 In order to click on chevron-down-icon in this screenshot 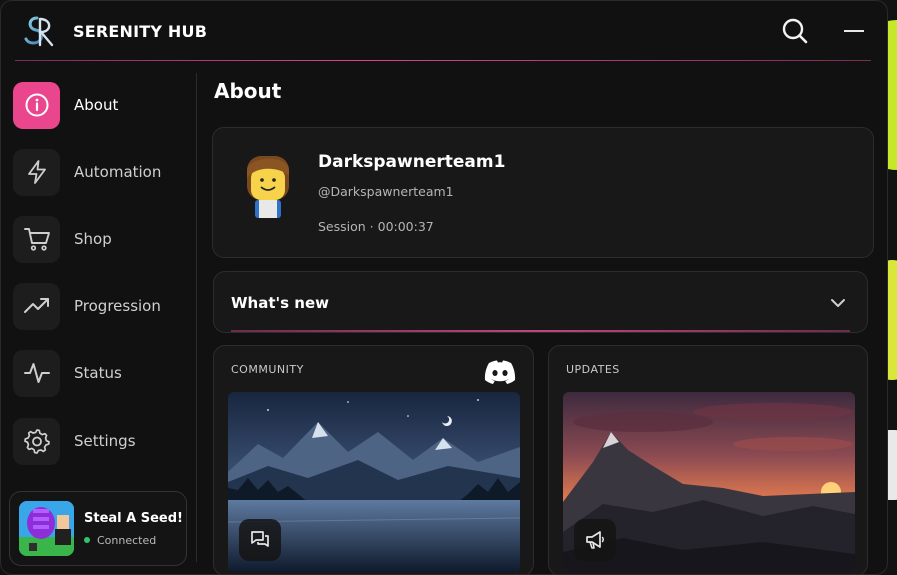, I will do `click(838, 303)`.